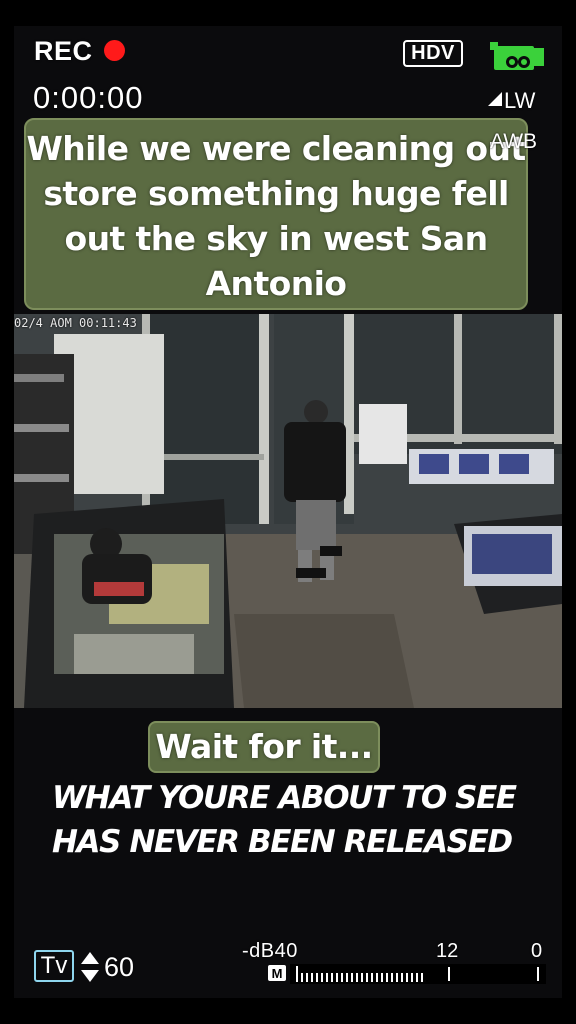 This screenshot has height=1024, width=576. What do you see at coordinates (75, 323) in the screenshot?
I see `video-timestamp-overlay: 02/4 AOM 00:11:43` at bounding box center [75, 323].